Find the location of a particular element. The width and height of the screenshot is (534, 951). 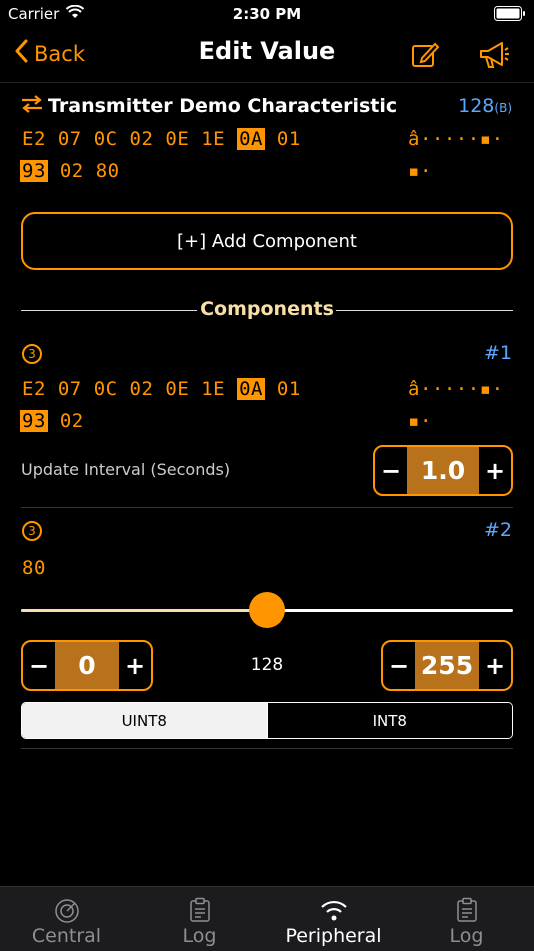

decrement-button: − is located at coordinates (391, 470).